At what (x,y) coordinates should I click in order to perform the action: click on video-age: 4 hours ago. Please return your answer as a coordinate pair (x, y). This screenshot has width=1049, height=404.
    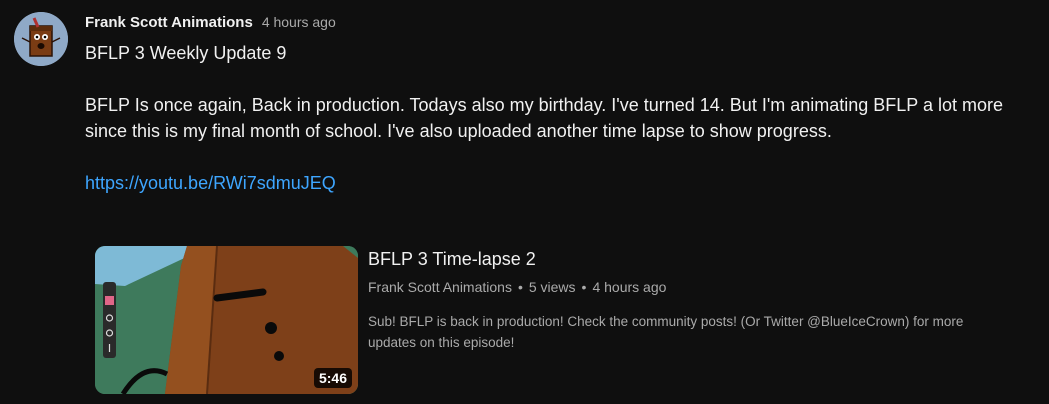
    Looking at the image, I should click on (629, 287).